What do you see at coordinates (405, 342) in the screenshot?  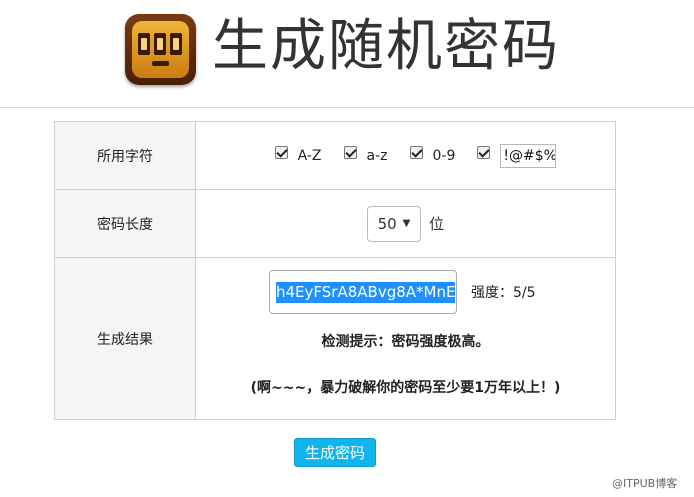 I see `strength-hint: 检测提示：密码强度极高。` at bounding box center [405, 342].